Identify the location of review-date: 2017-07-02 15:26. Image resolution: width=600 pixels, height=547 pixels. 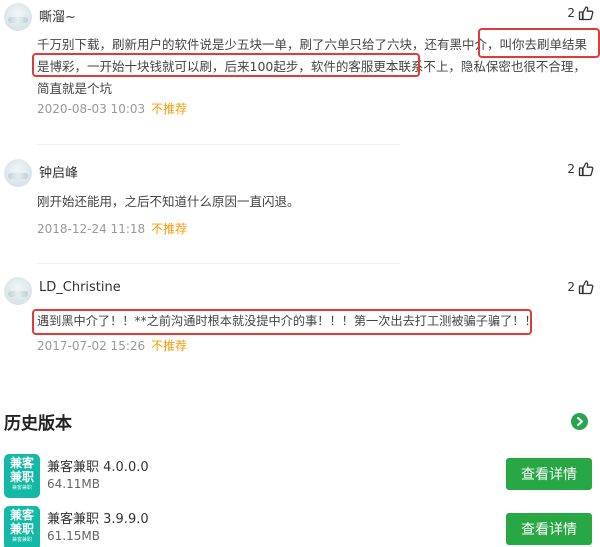
(91, 346).